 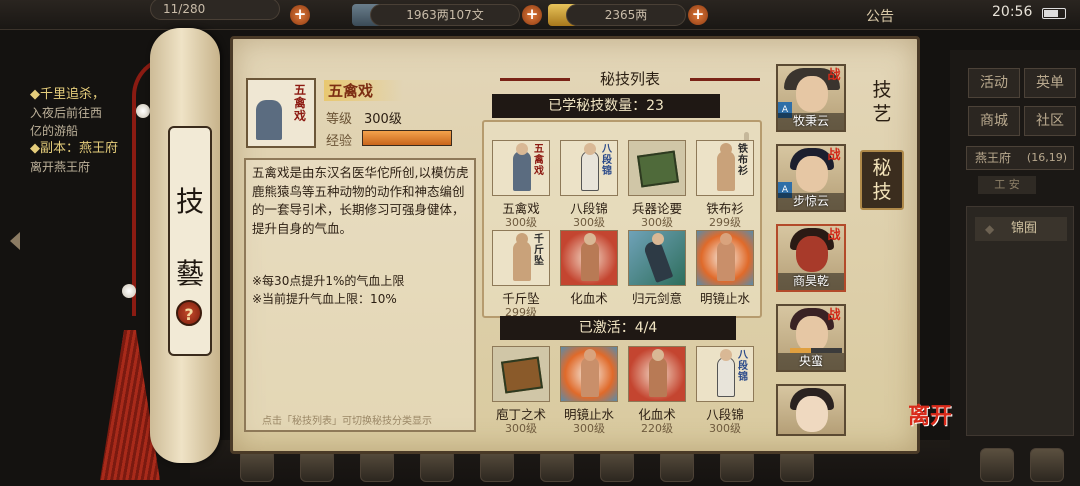 What do you see at coordinates (1046, 157) in the screenshot?
I see `location-coords: (16,19)` at bounding box center [1046, 157].